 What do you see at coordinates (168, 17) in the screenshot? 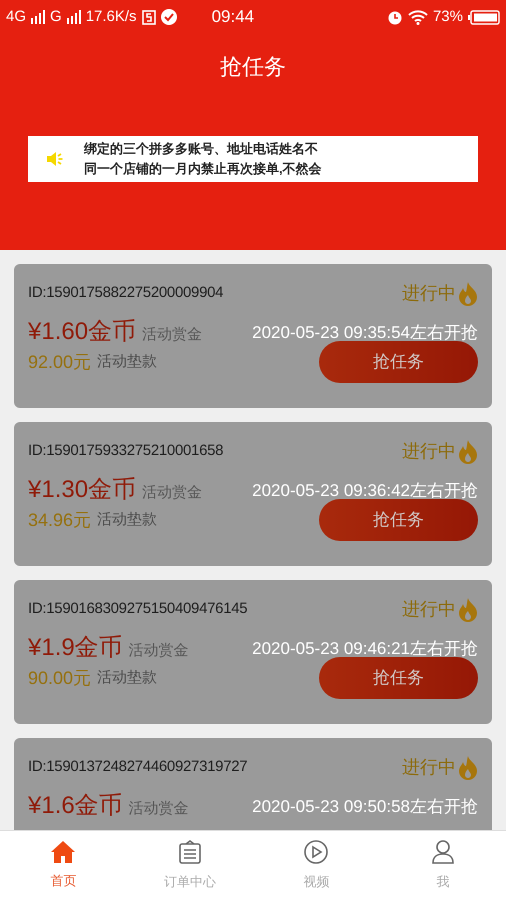
I see `check-icon` at bounding box center [168, 17].